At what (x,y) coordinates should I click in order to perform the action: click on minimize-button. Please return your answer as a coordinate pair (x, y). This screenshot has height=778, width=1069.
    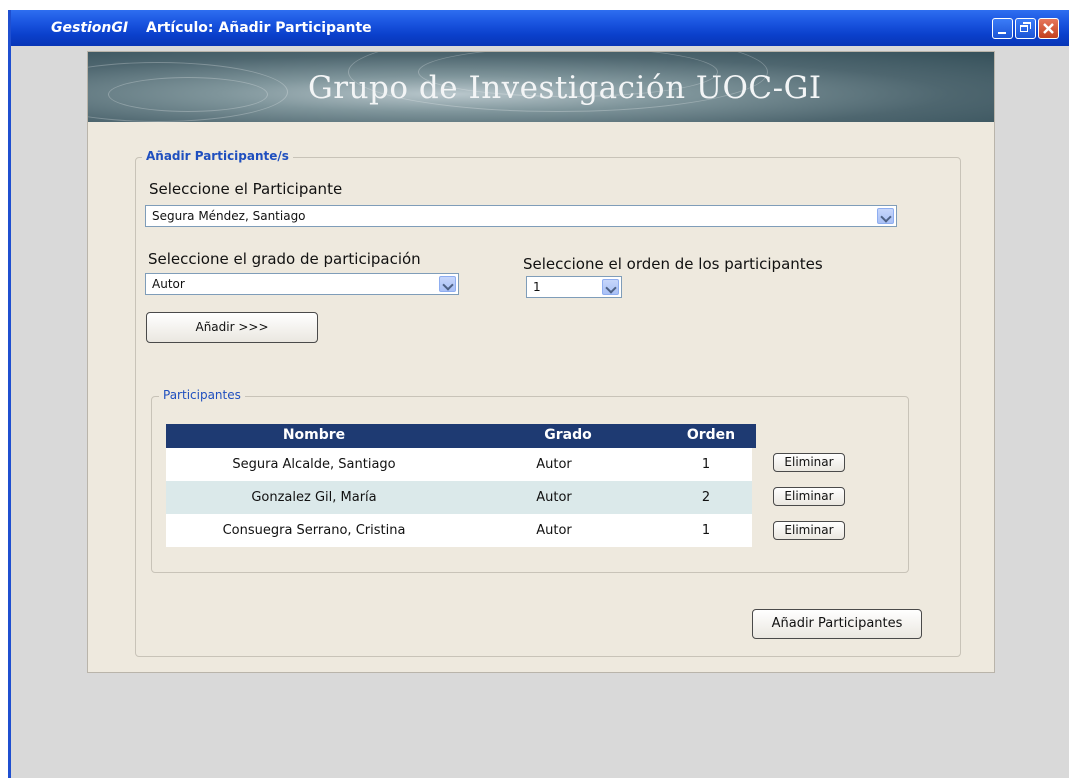
    Looking at the image, I should click on (1002, 28).